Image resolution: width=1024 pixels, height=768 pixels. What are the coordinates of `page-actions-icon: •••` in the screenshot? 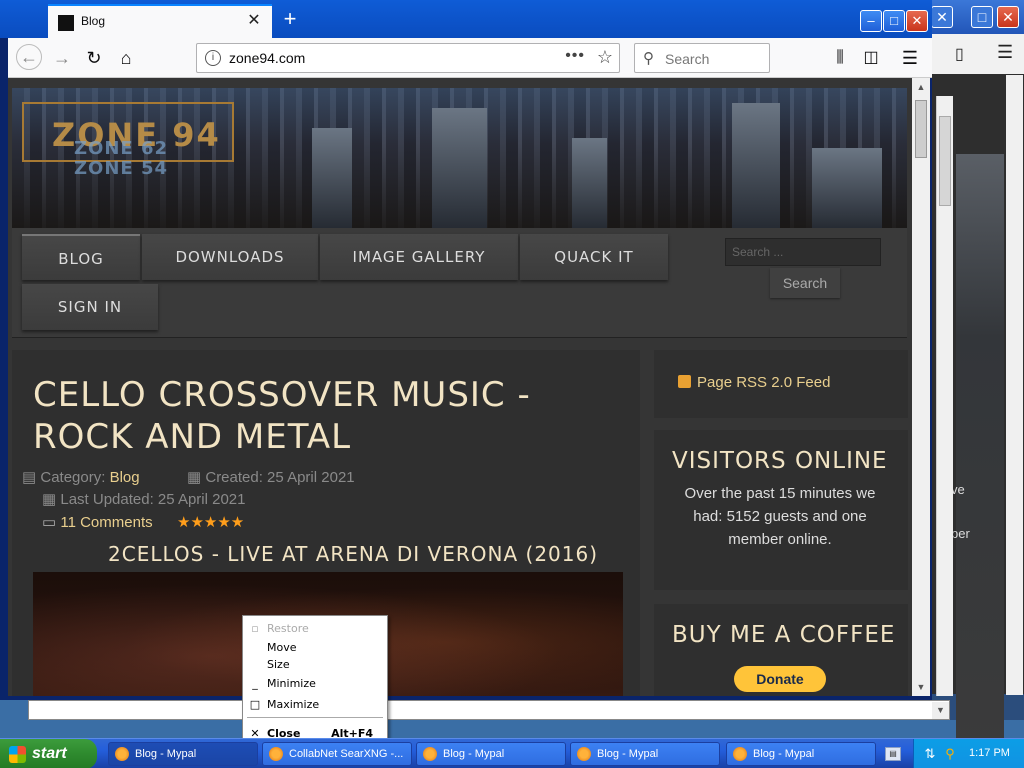 It's located at (575, 56).